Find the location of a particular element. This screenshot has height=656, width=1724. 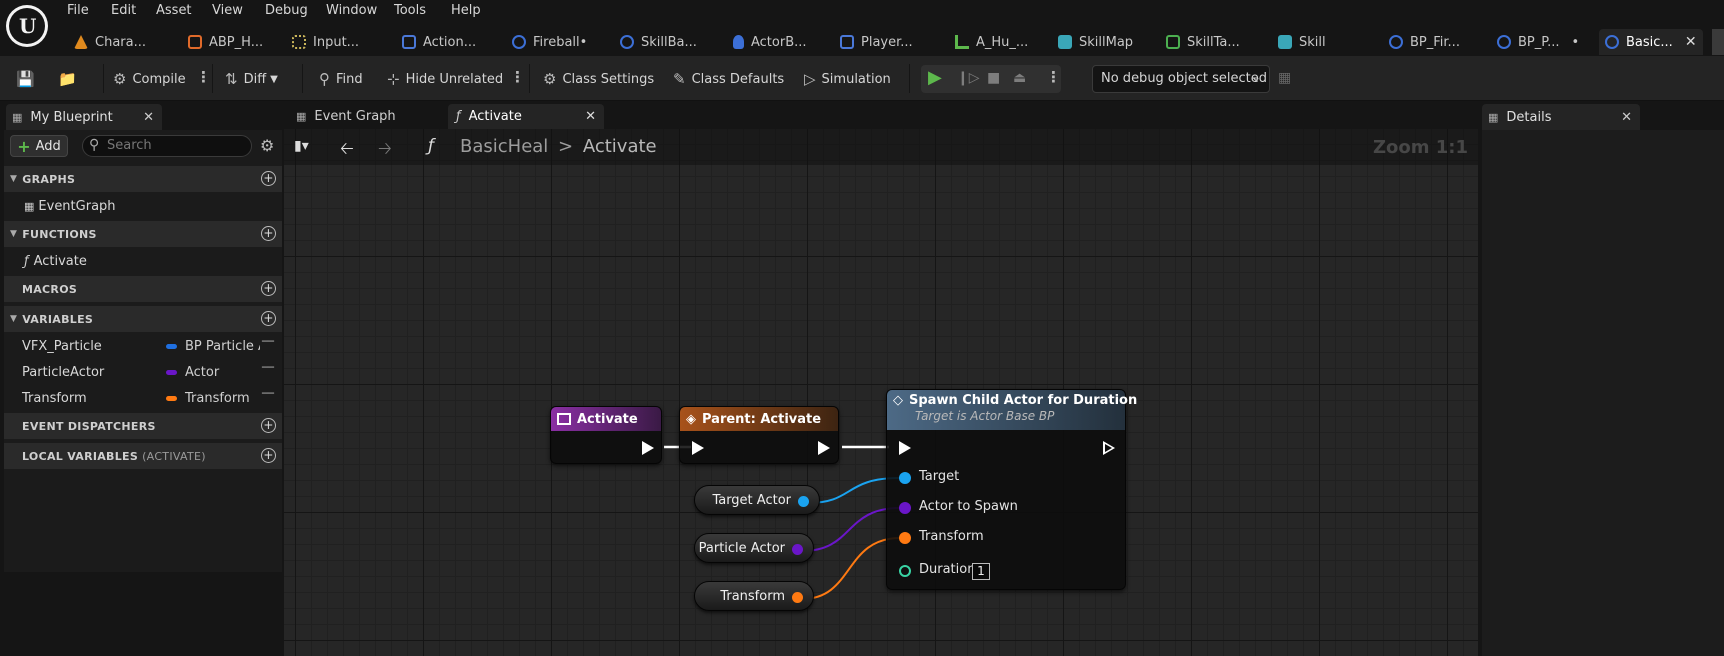

menu-asset: Asset is located at coordinates (174, 10).